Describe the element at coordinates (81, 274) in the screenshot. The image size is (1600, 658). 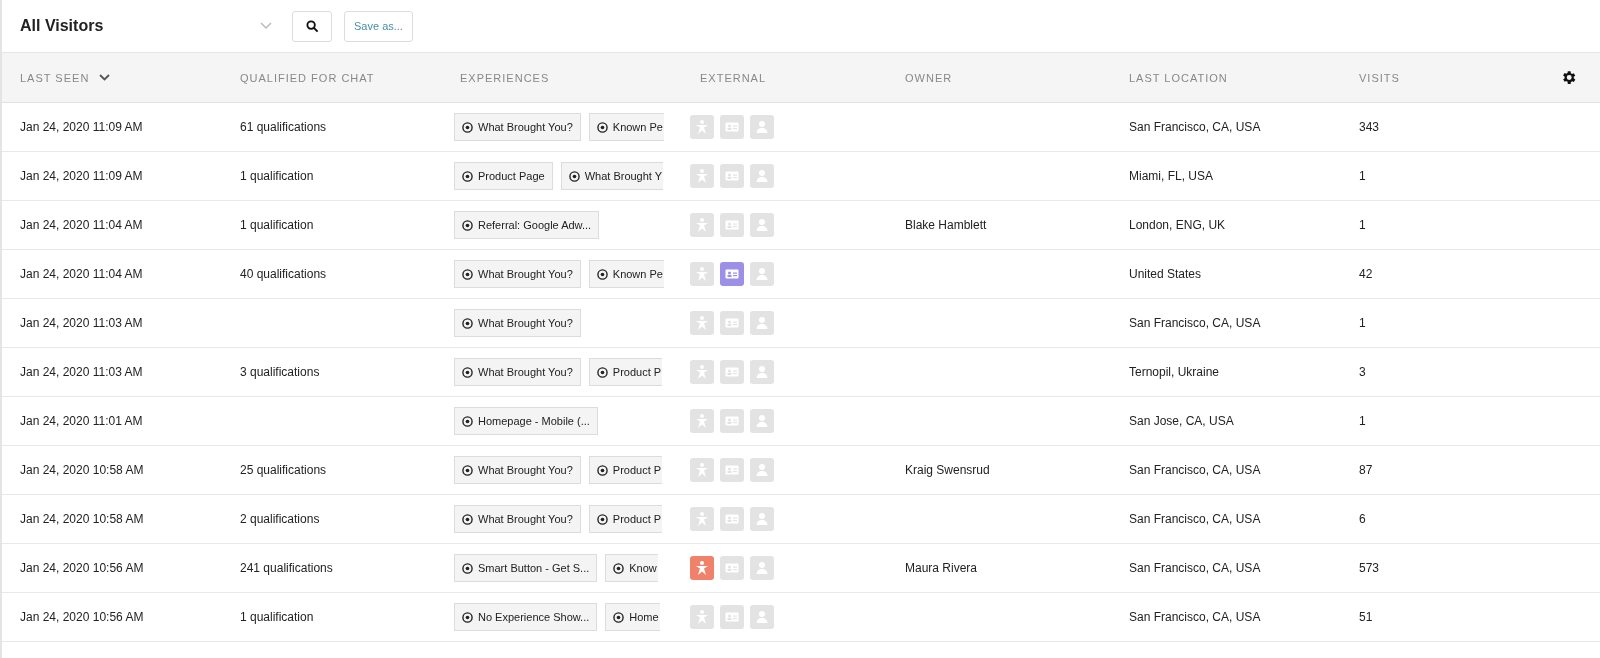
I see `last-seen-cell: Jan 24, 2020 11:04 AM` at that location.